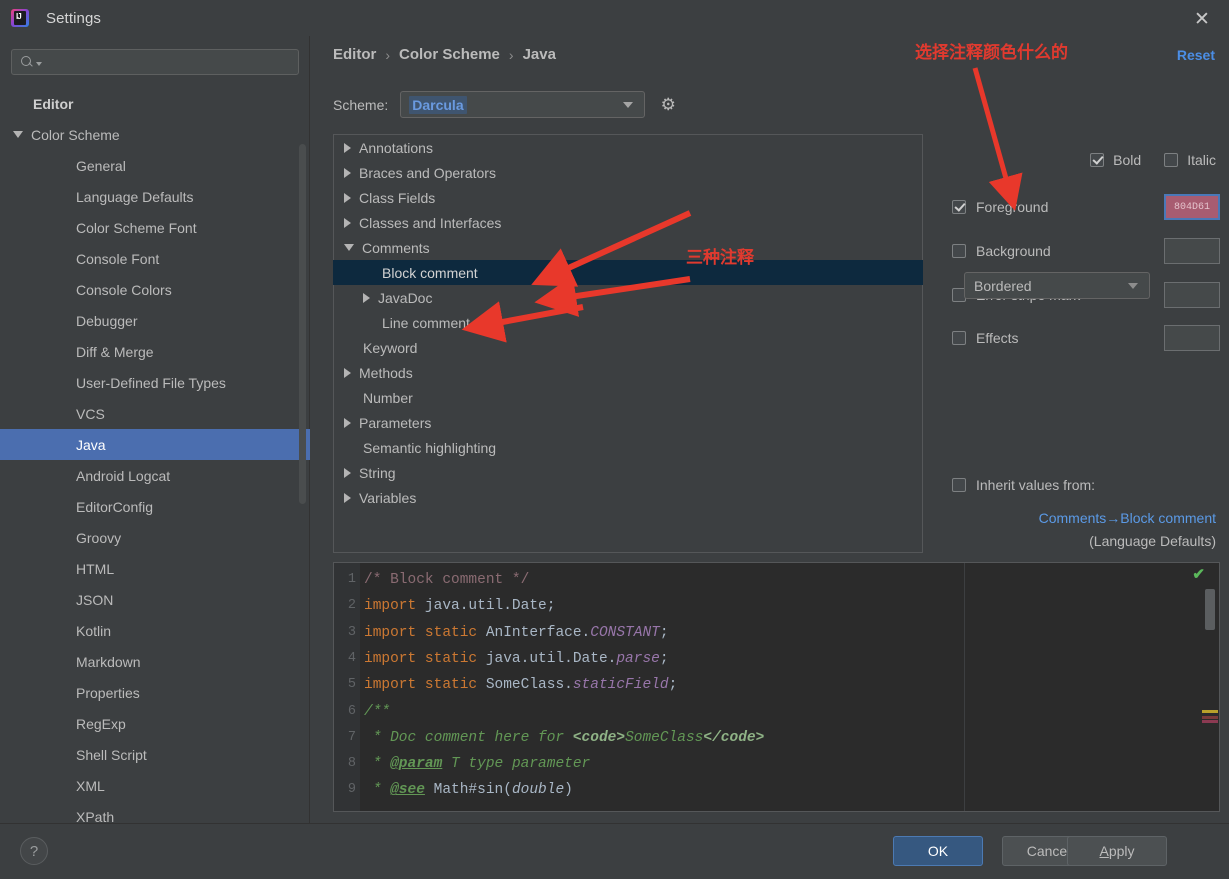 The image size is (1229, 879). I want to click on line-number: 5, so click(351, 685).